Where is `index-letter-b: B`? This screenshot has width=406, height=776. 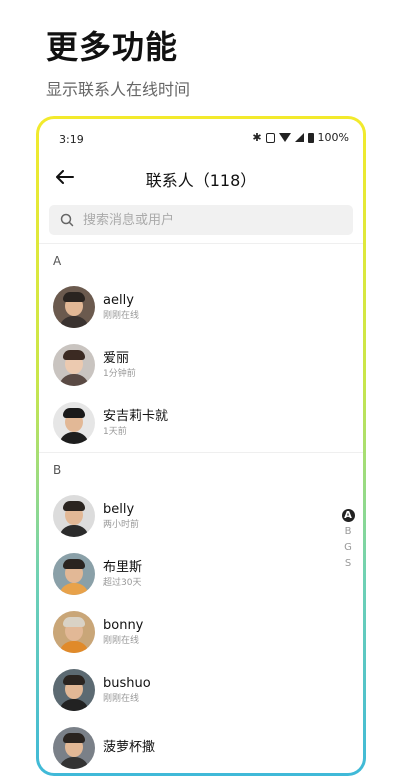 index-letter-b: B is located at coordinates (348, 531).